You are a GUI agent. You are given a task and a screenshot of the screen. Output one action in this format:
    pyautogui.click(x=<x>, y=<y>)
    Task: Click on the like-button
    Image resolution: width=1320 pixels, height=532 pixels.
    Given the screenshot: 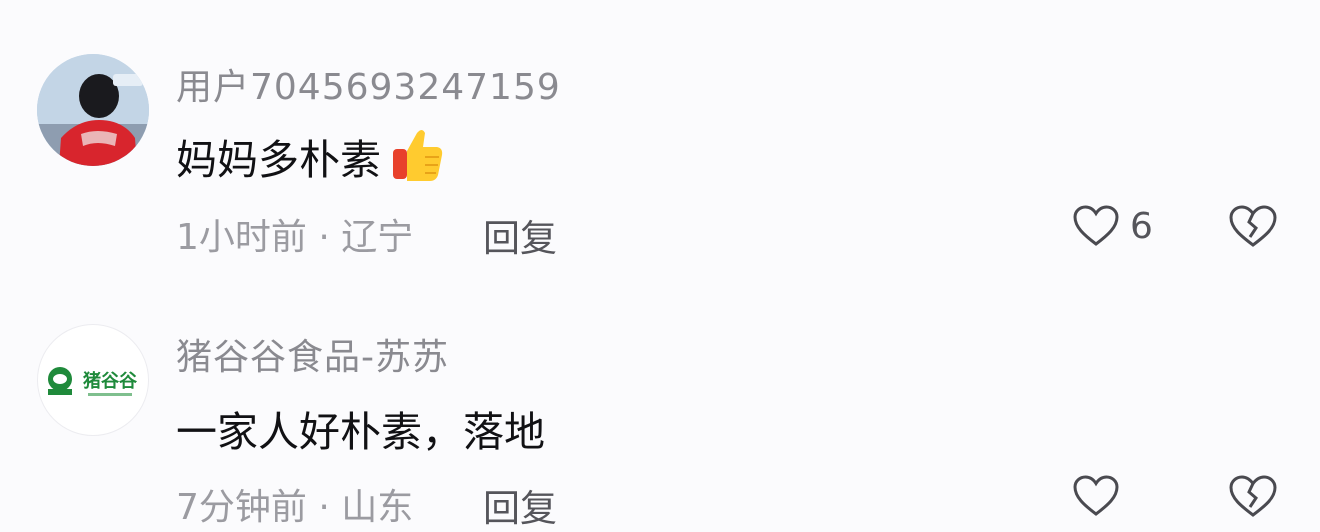 What is the action you would take?
    pyautogui.click(x=1096, y=496)
    